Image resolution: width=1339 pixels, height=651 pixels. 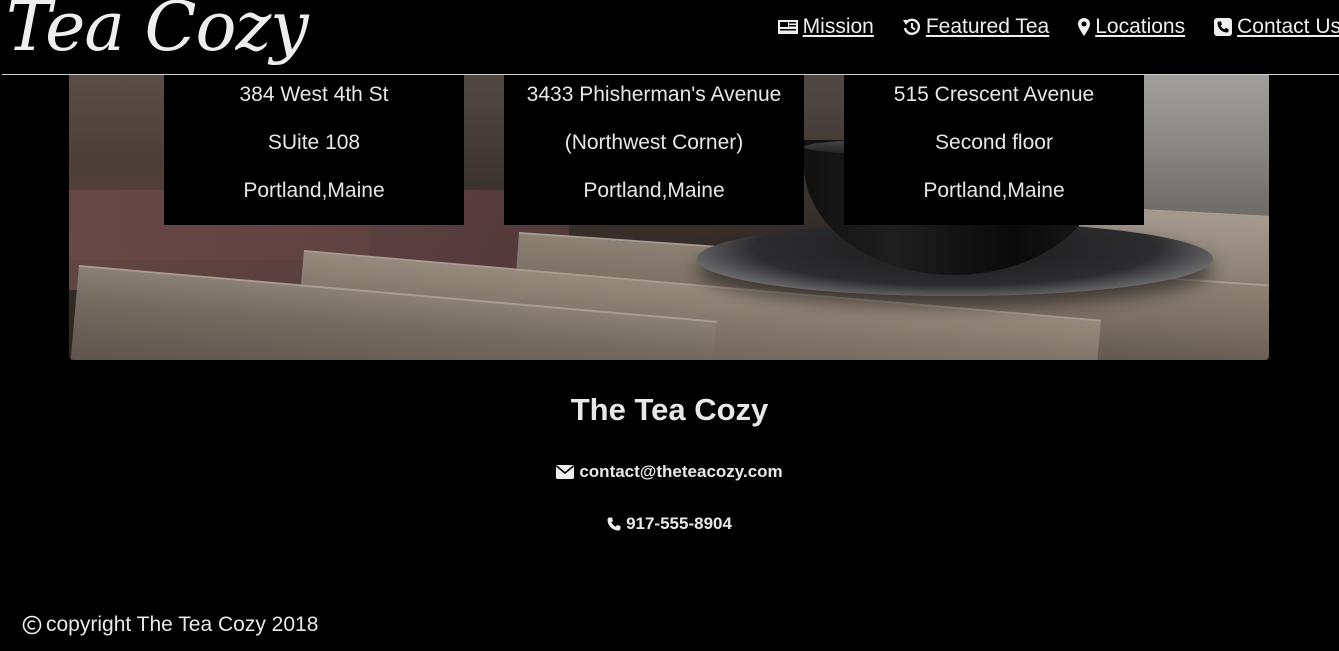 What do you see at coordinates (182, 624) in the screenshot?
I see `copyright-text: copyright The Tea Cozy 2018` at bounding box center [182, 624].